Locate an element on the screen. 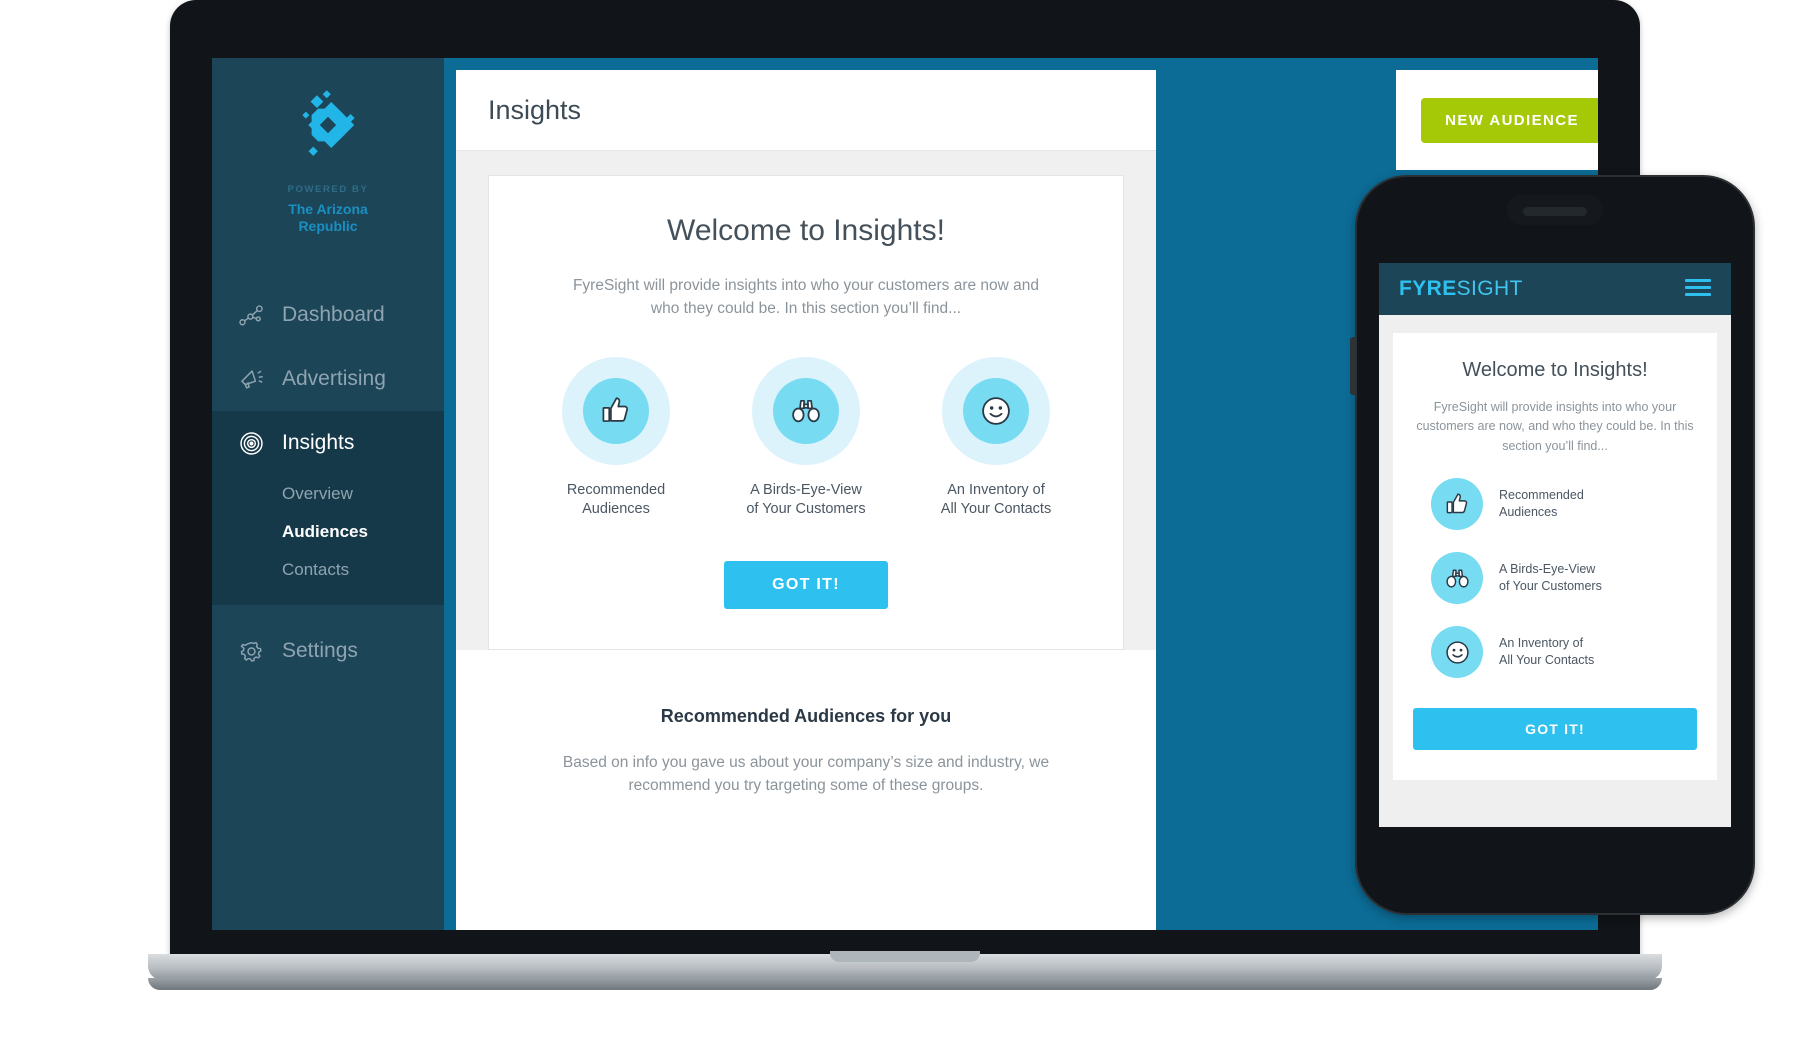  feature-label-line-2: All Your Contacts is located at coordinates (996, 508).